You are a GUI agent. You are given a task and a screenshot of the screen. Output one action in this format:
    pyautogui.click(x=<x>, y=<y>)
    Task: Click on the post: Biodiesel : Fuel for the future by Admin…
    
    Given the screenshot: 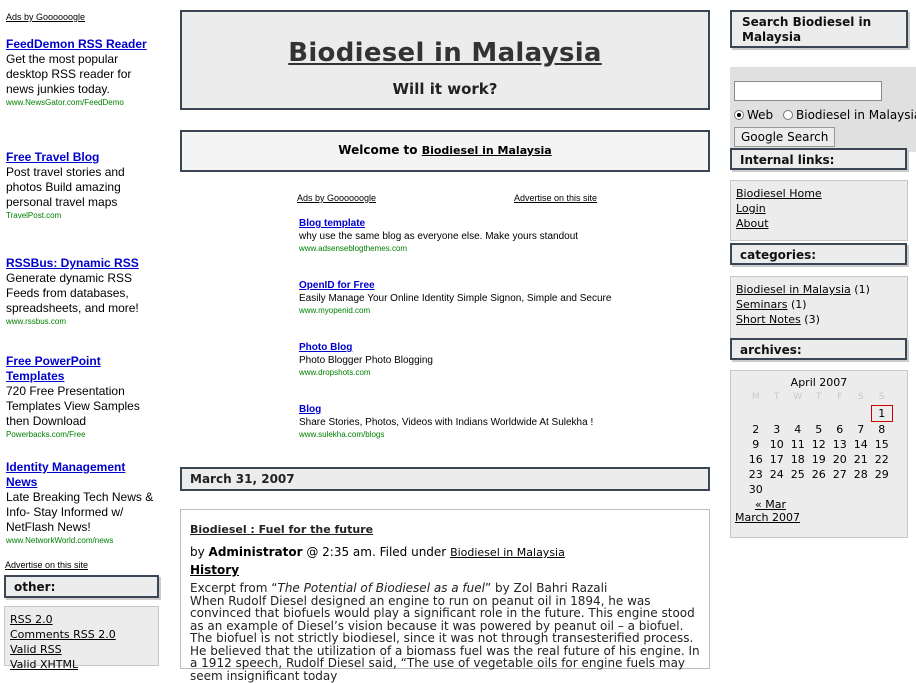 What is the action you would take?
    pyautogui.click(x=445, y=595)
    